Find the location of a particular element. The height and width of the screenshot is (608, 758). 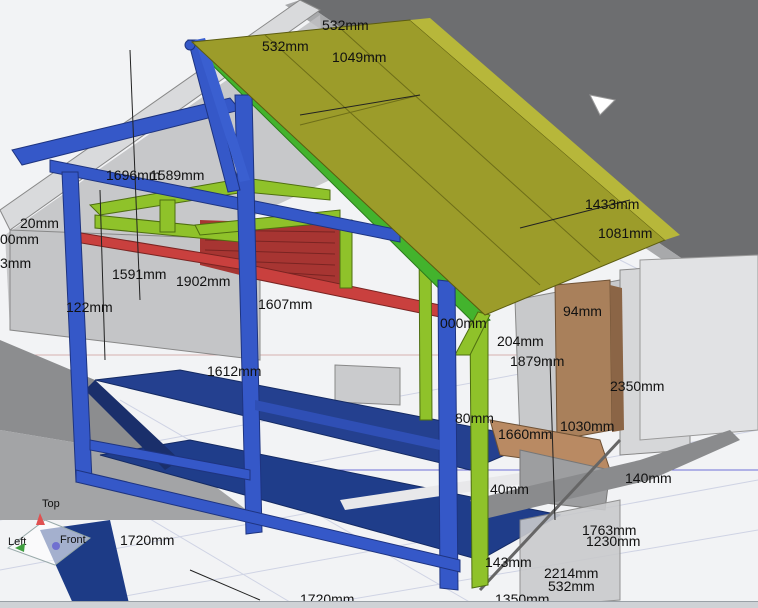

dim-label: 1030mm is located at coordinates (587, 426).